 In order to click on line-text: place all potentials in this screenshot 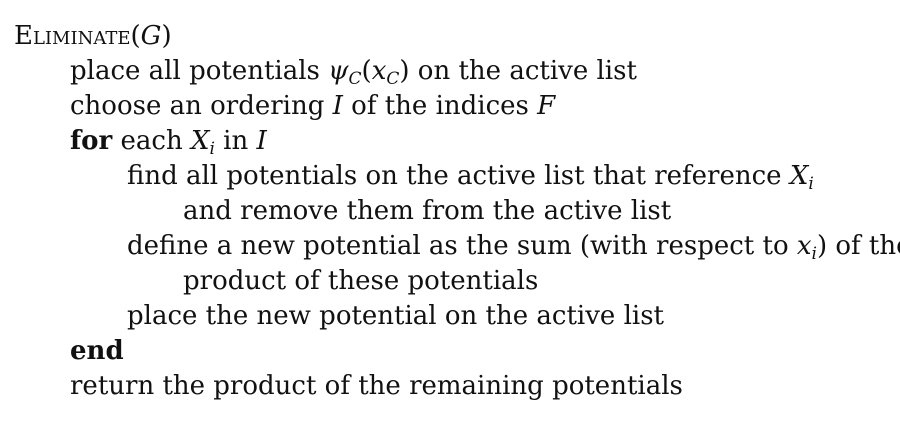, I will do `click(199, 71)`.